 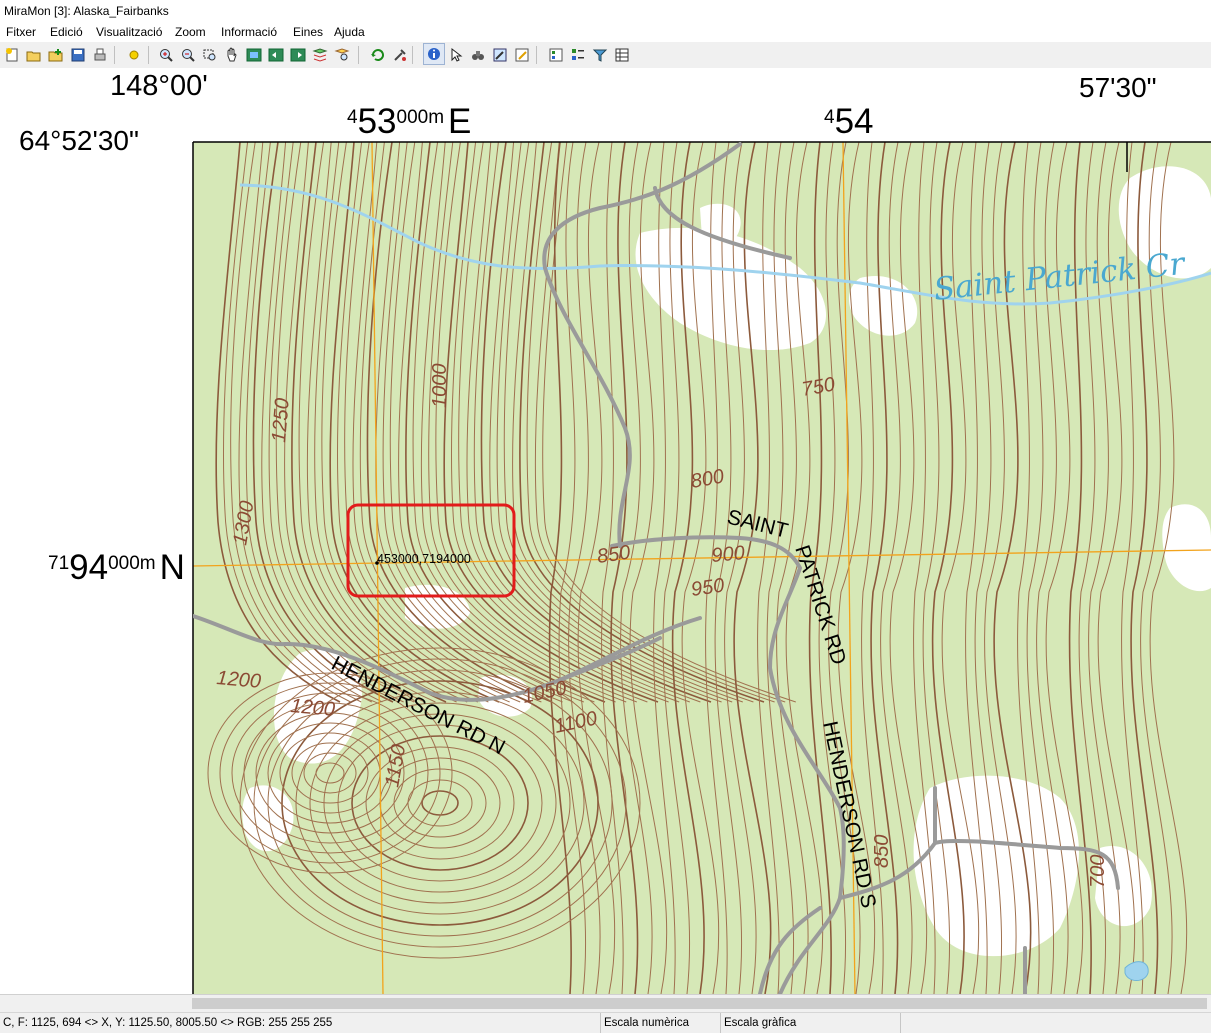 I want to click on add-layer-icon, so click(x=55, y=55).